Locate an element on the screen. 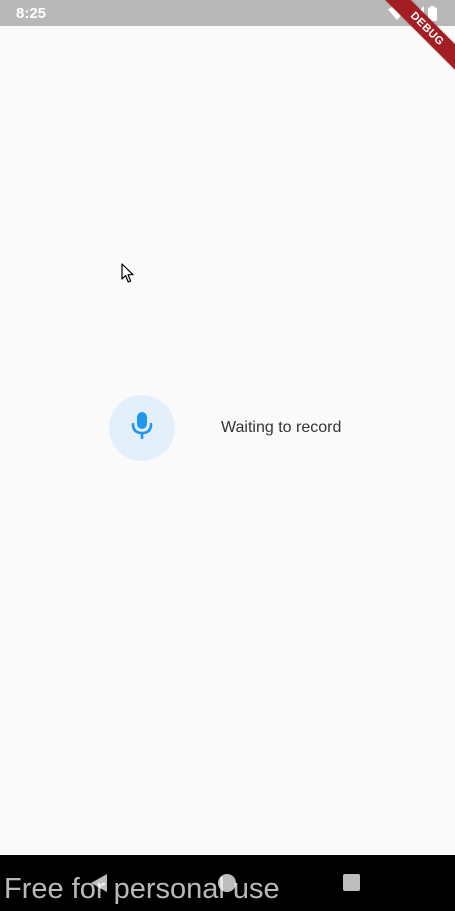  recents-icon is located at coordinates (351, 882).